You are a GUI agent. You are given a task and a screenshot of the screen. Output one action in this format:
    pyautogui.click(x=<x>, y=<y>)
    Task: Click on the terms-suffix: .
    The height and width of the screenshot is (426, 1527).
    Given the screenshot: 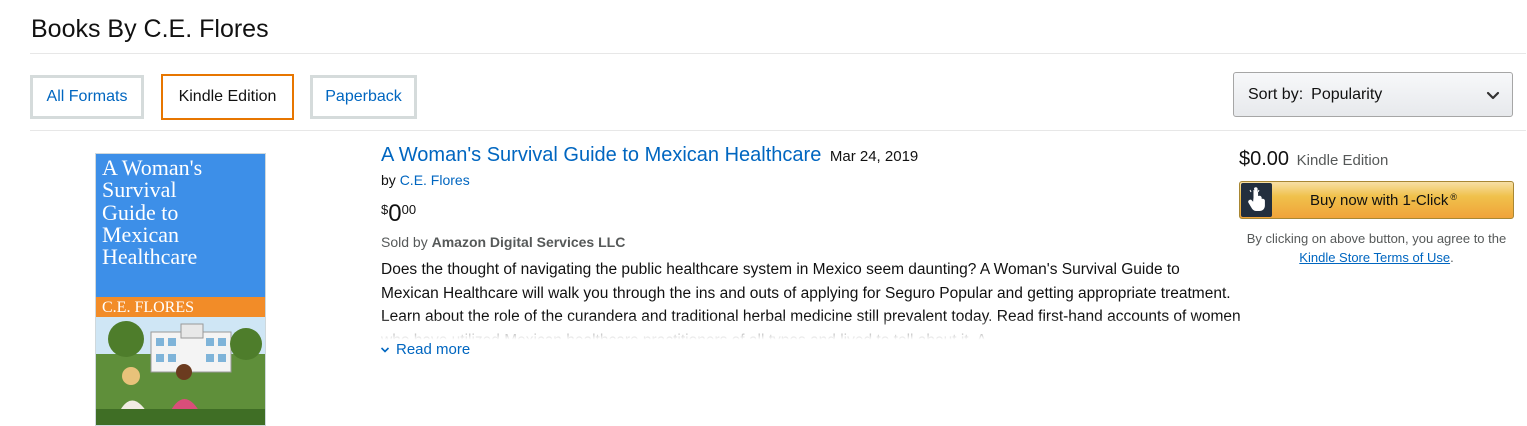 What is the action you would take?
    pyautogui.click(x=1452, y=257)
    